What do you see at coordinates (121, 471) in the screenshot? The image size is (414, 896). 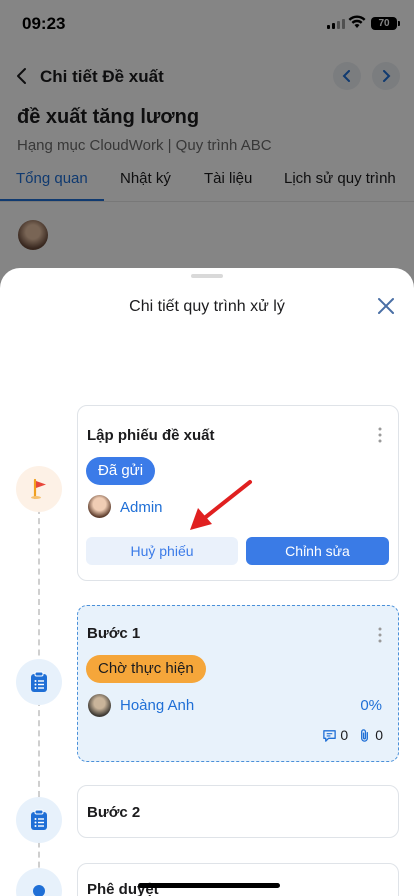 I see `status-badge: Đã gửi` at bounding box center [121, 471].